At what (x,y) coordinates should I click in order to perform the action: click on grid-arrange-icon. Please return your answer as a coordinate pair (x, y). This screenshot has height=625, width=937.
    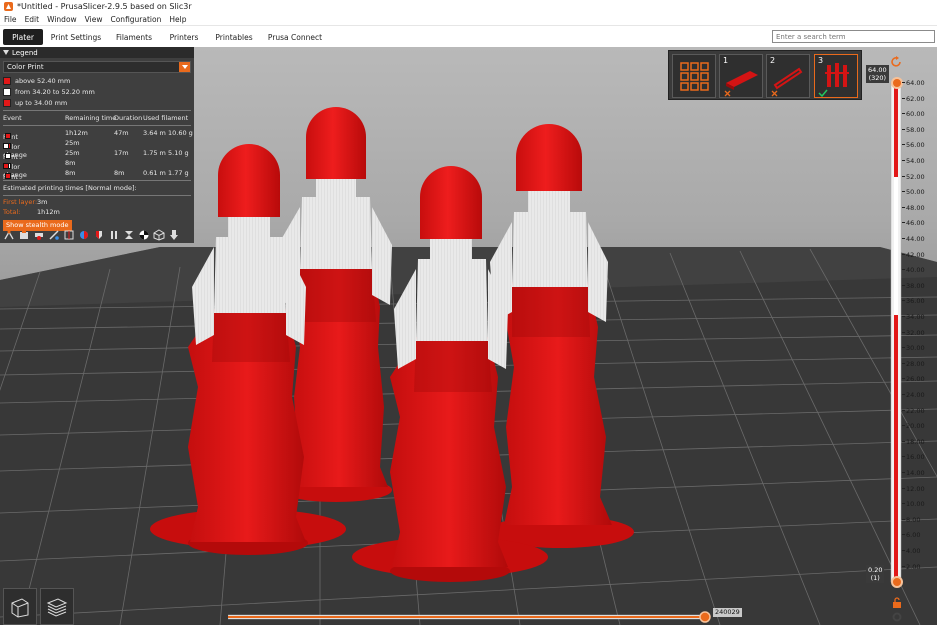
    Looking at the image, I should click on (694, 76).